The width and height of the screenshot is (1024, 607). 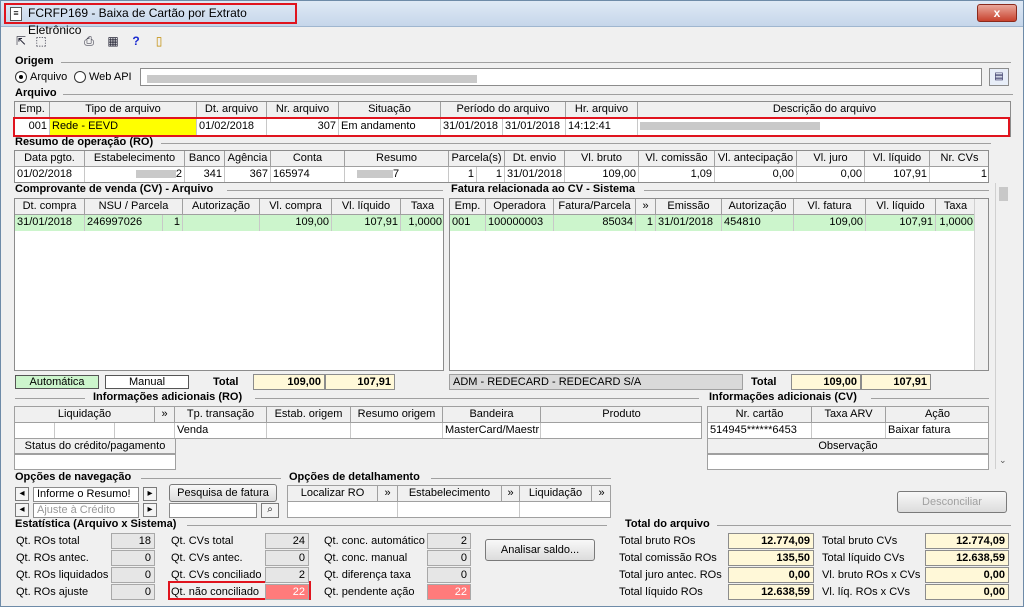 I want to click on nav-prev-1: ◂, so click(x=22, y=494).